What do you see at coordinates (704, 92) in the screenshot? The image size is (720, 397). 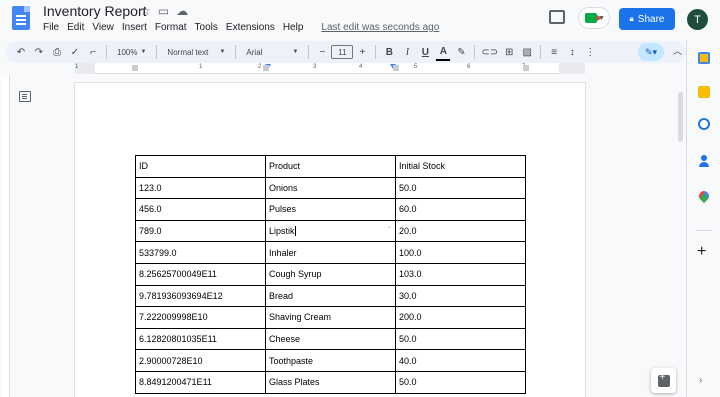 I see `keep-icon` at bounding box center [704, 92].